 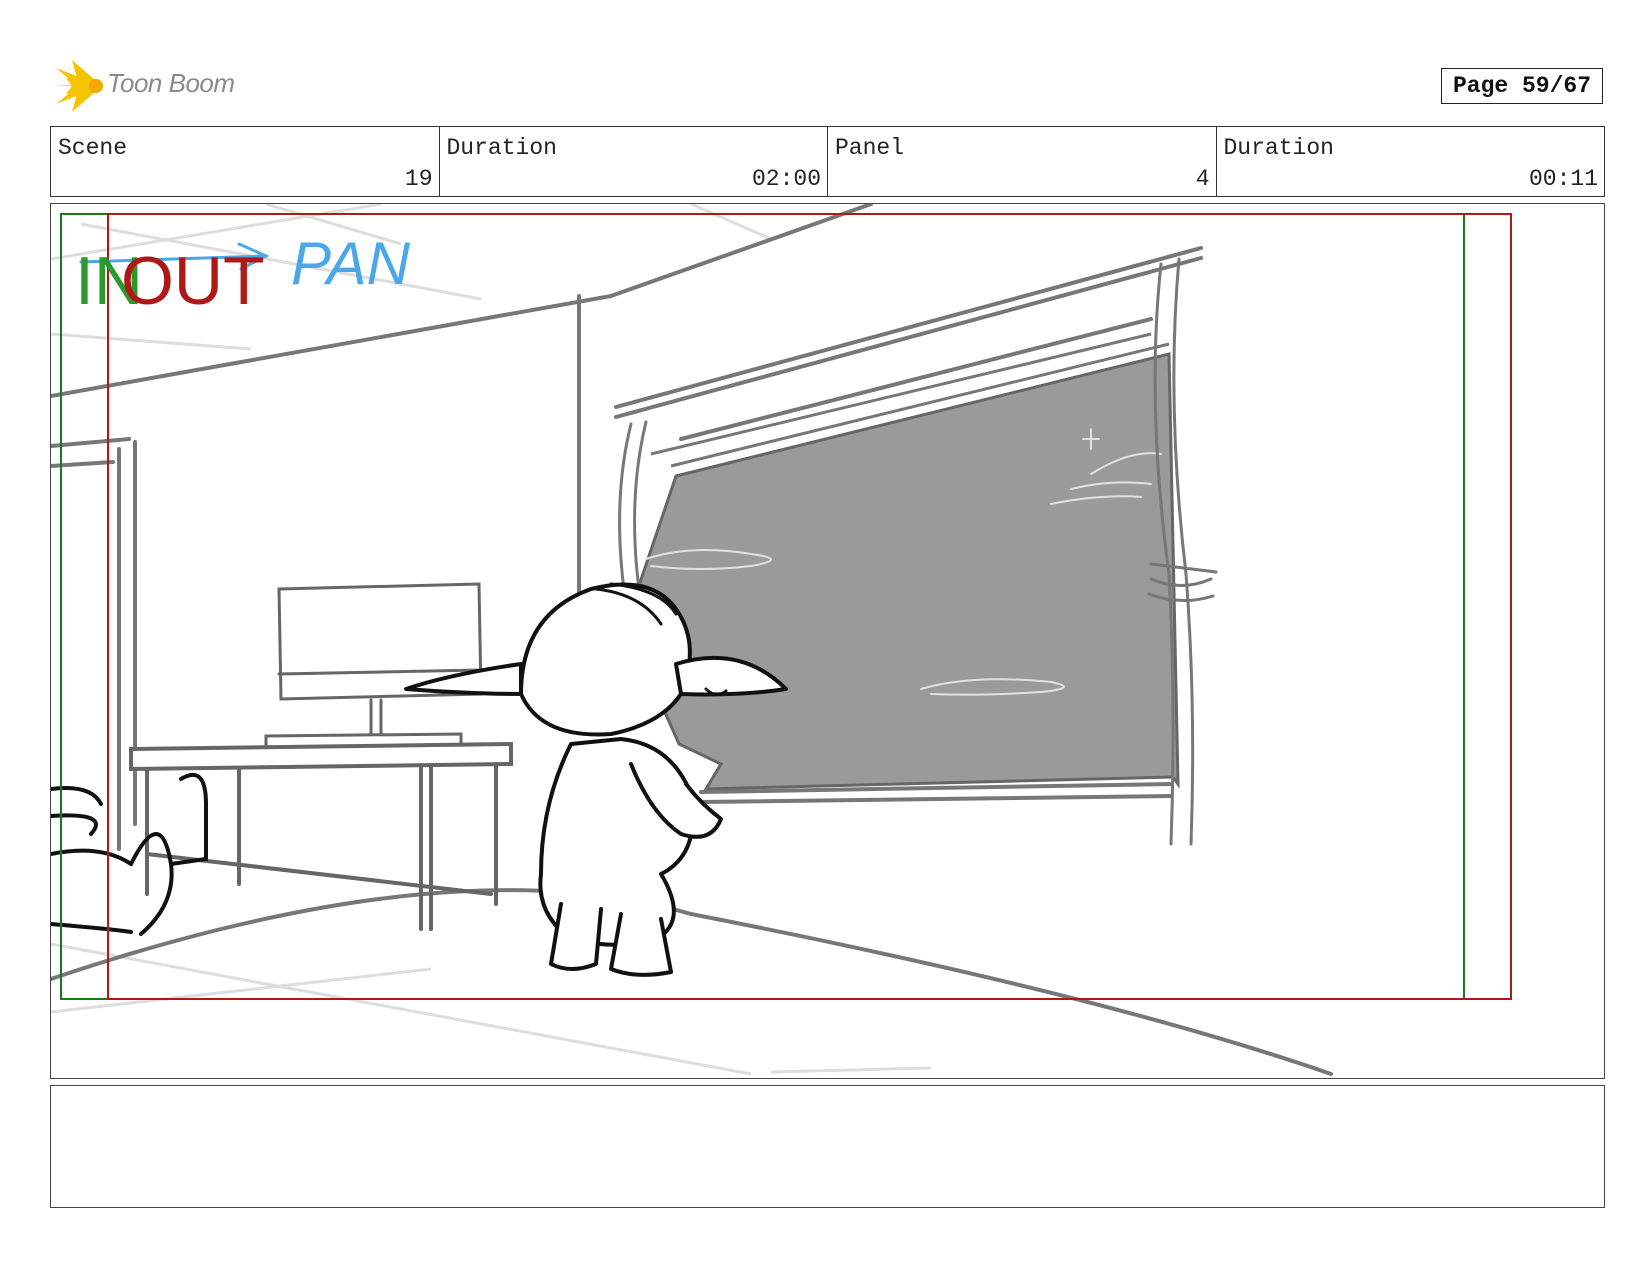 What do you see at coordinates (634, 161) in the screenshot?
I see `scene-duration-cell: Duration 02:00` at bounding box center [634, 161].